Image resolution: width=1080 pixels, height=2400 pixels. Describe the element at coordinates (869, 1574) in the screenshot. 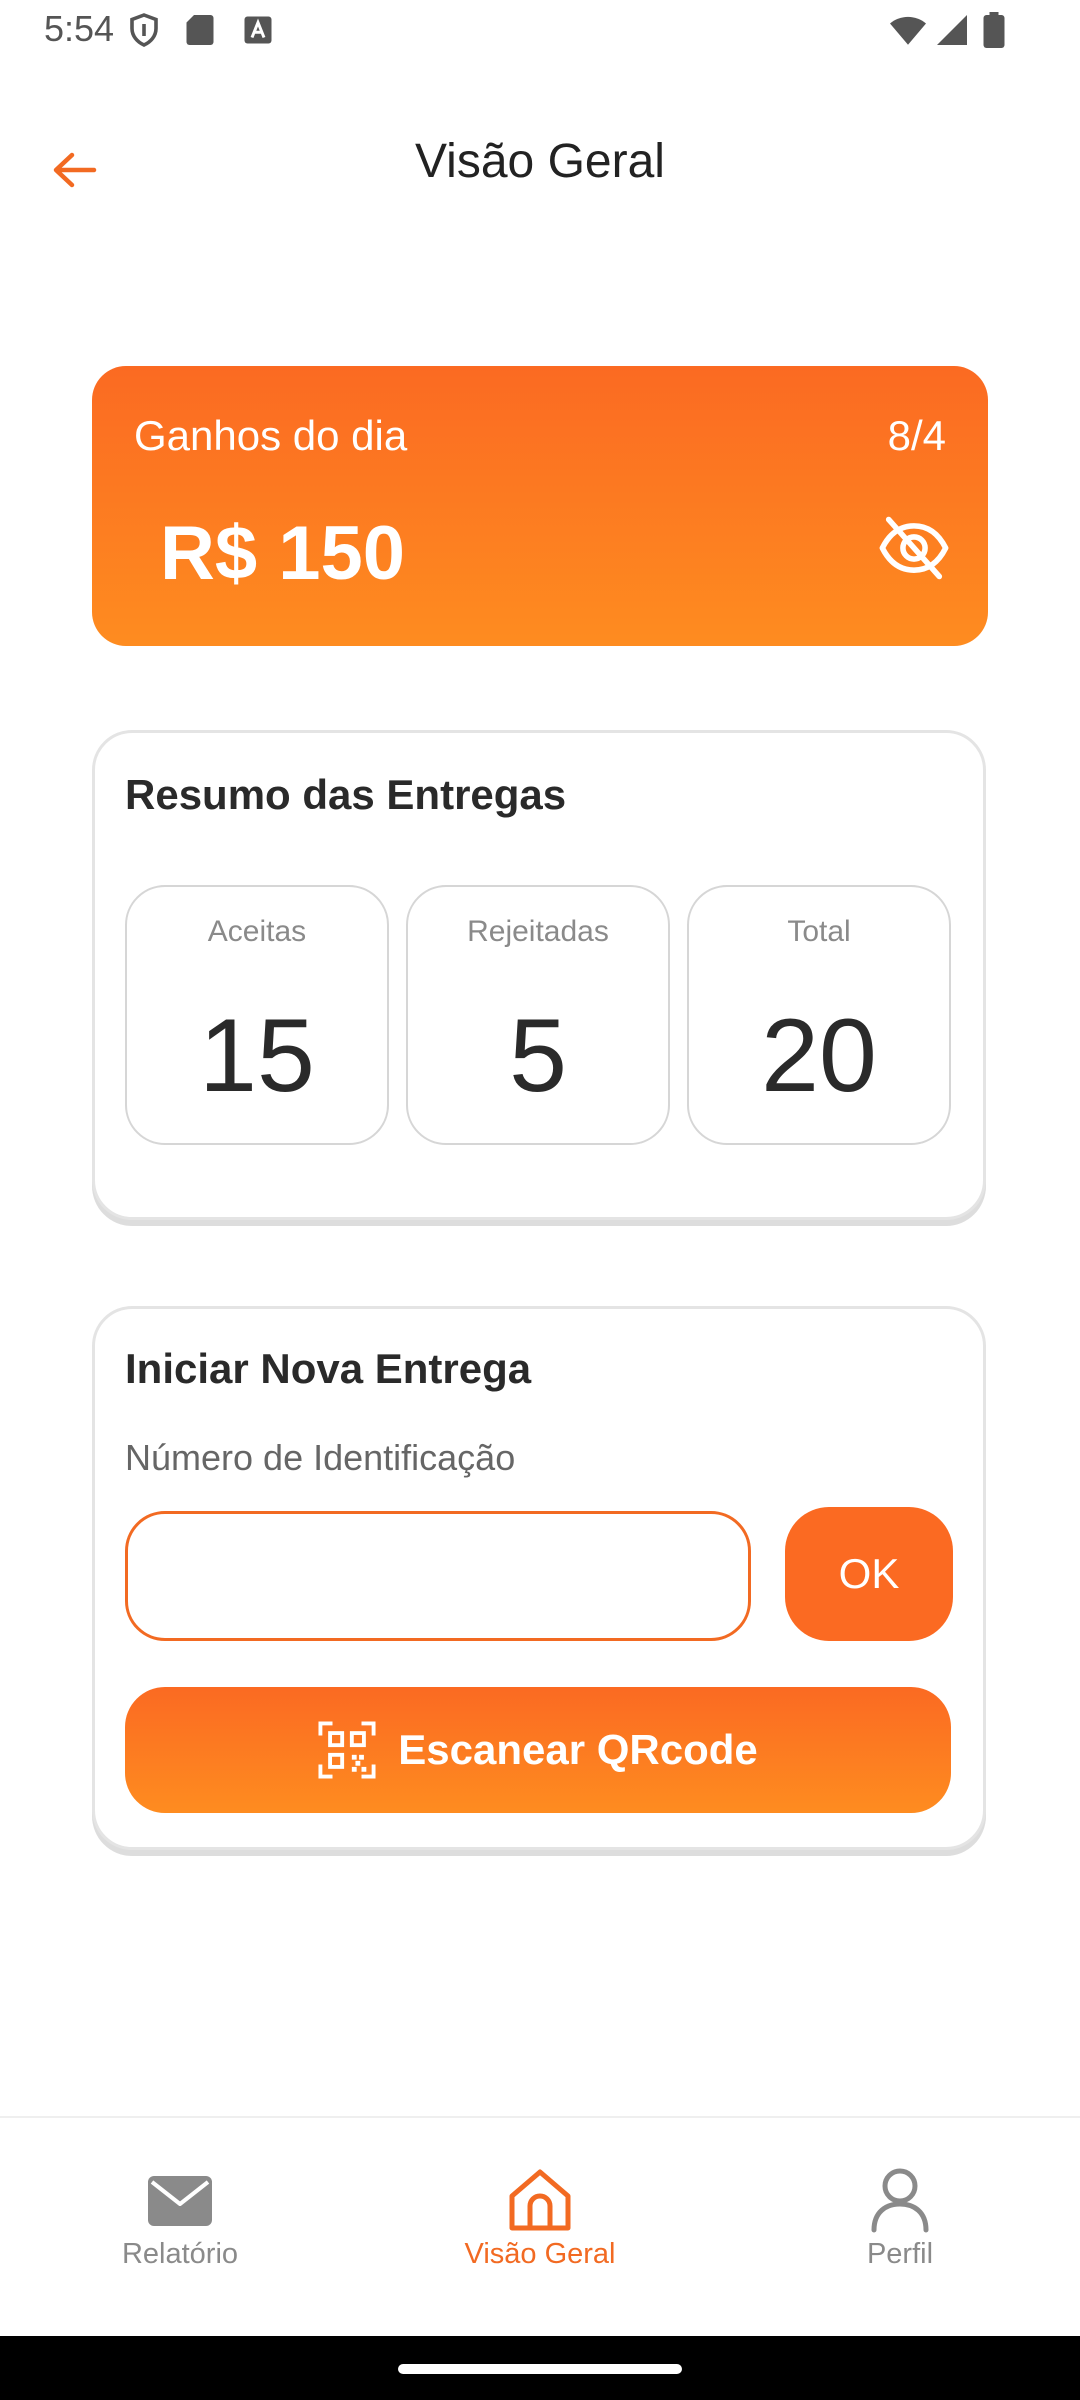

I see `ok-button: OK` at that location.